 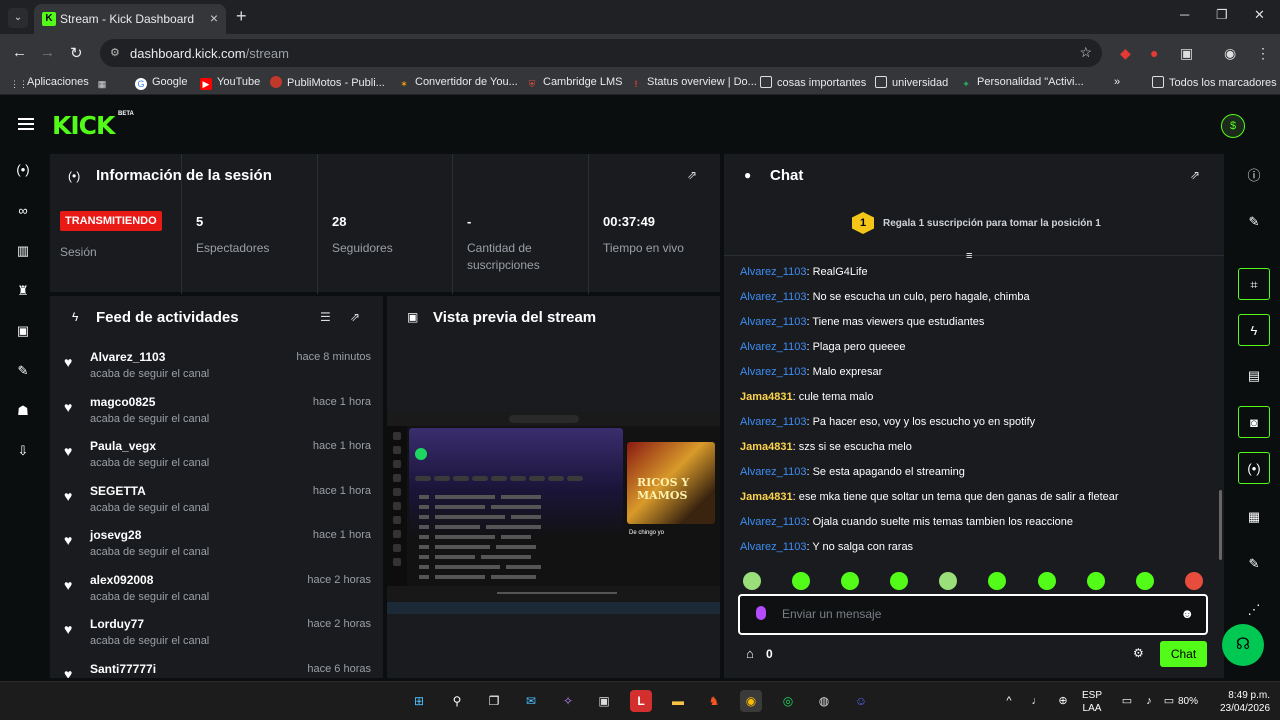 I want to click on bookmark-folder-cosas: cosas importantes, so click(x=813, y=82).